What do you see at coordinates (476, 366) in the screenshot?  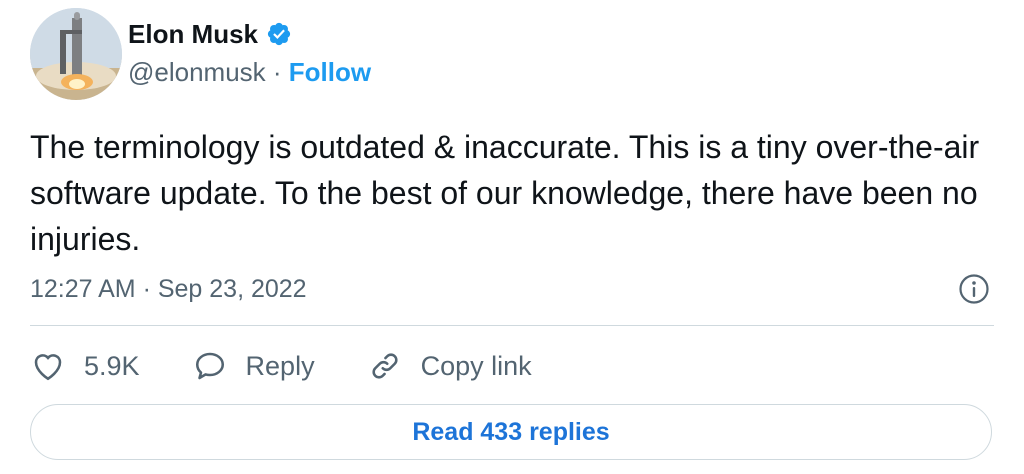 I see `copy-link-label: Copy link` at bounding box center [476, 366].